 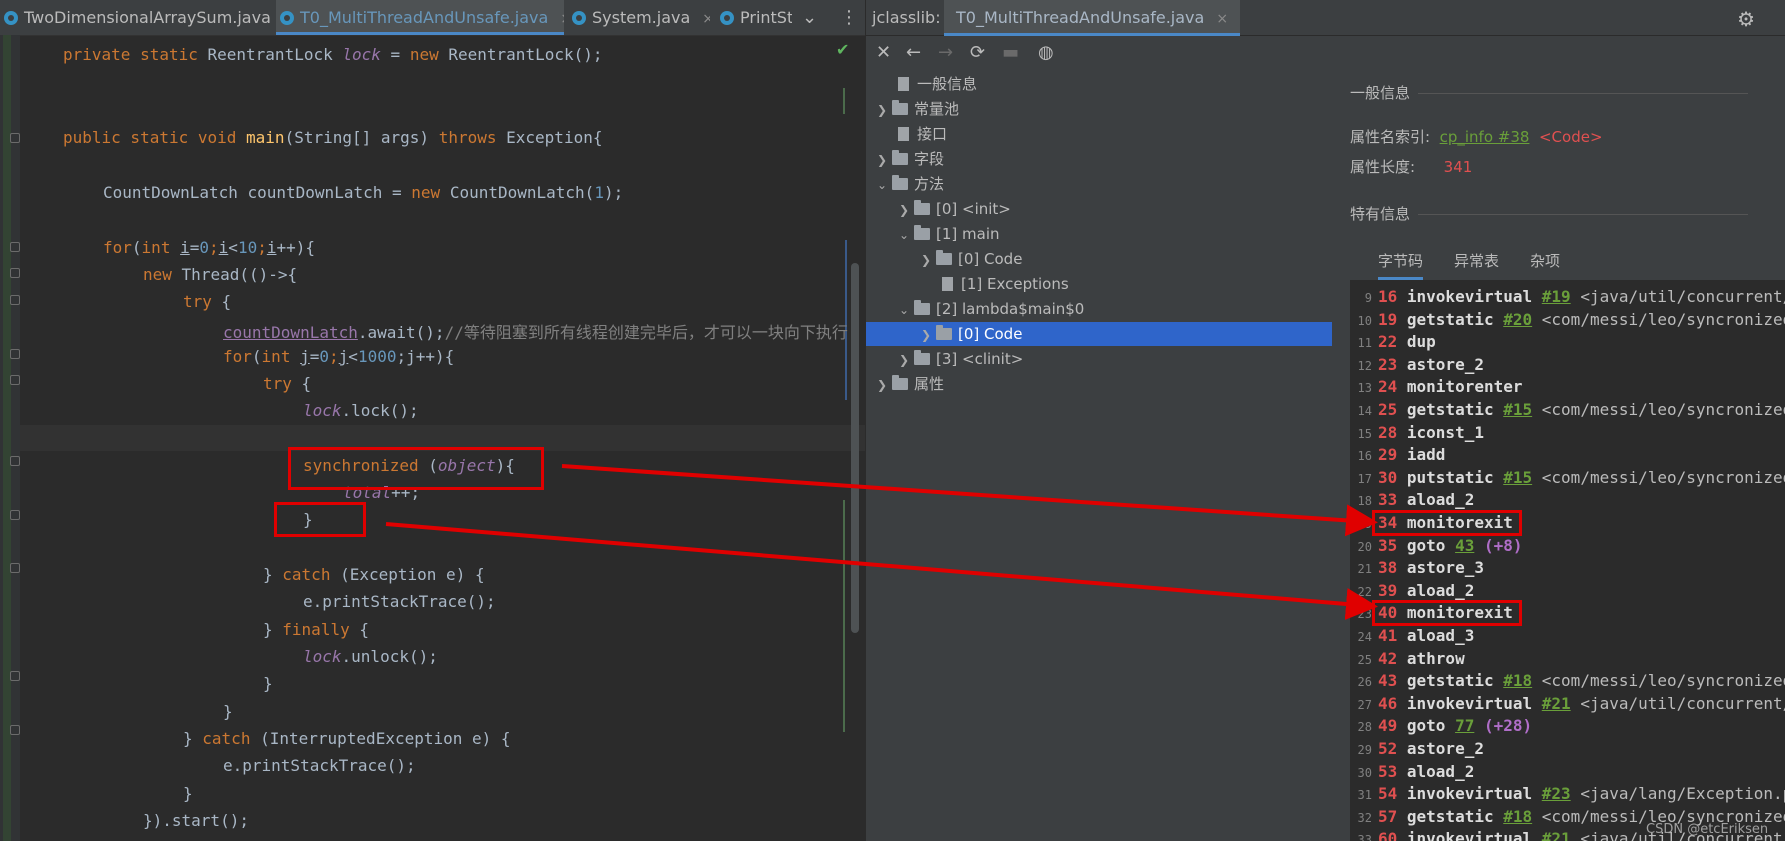 What do you see at coordinates (1401, 265) in the screenshot?
I see `tab-bytecode: 字节码` at bounding box center [1401, 265].